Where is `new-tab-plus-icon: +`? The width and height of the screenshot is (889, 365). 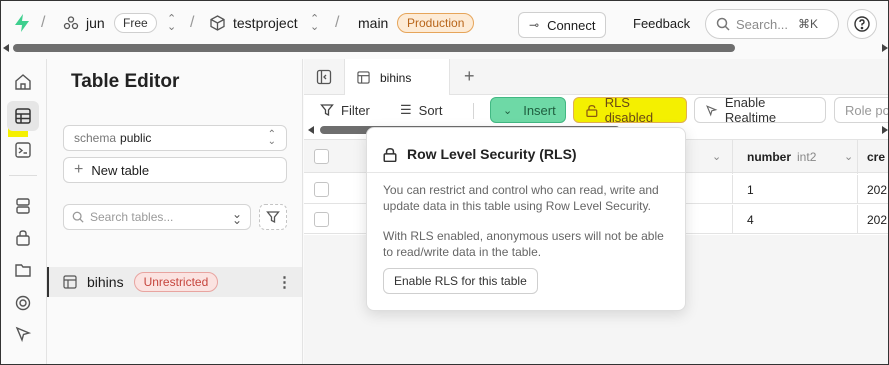
new-tab-plus-icon: + is located at coordinates (469, 76).